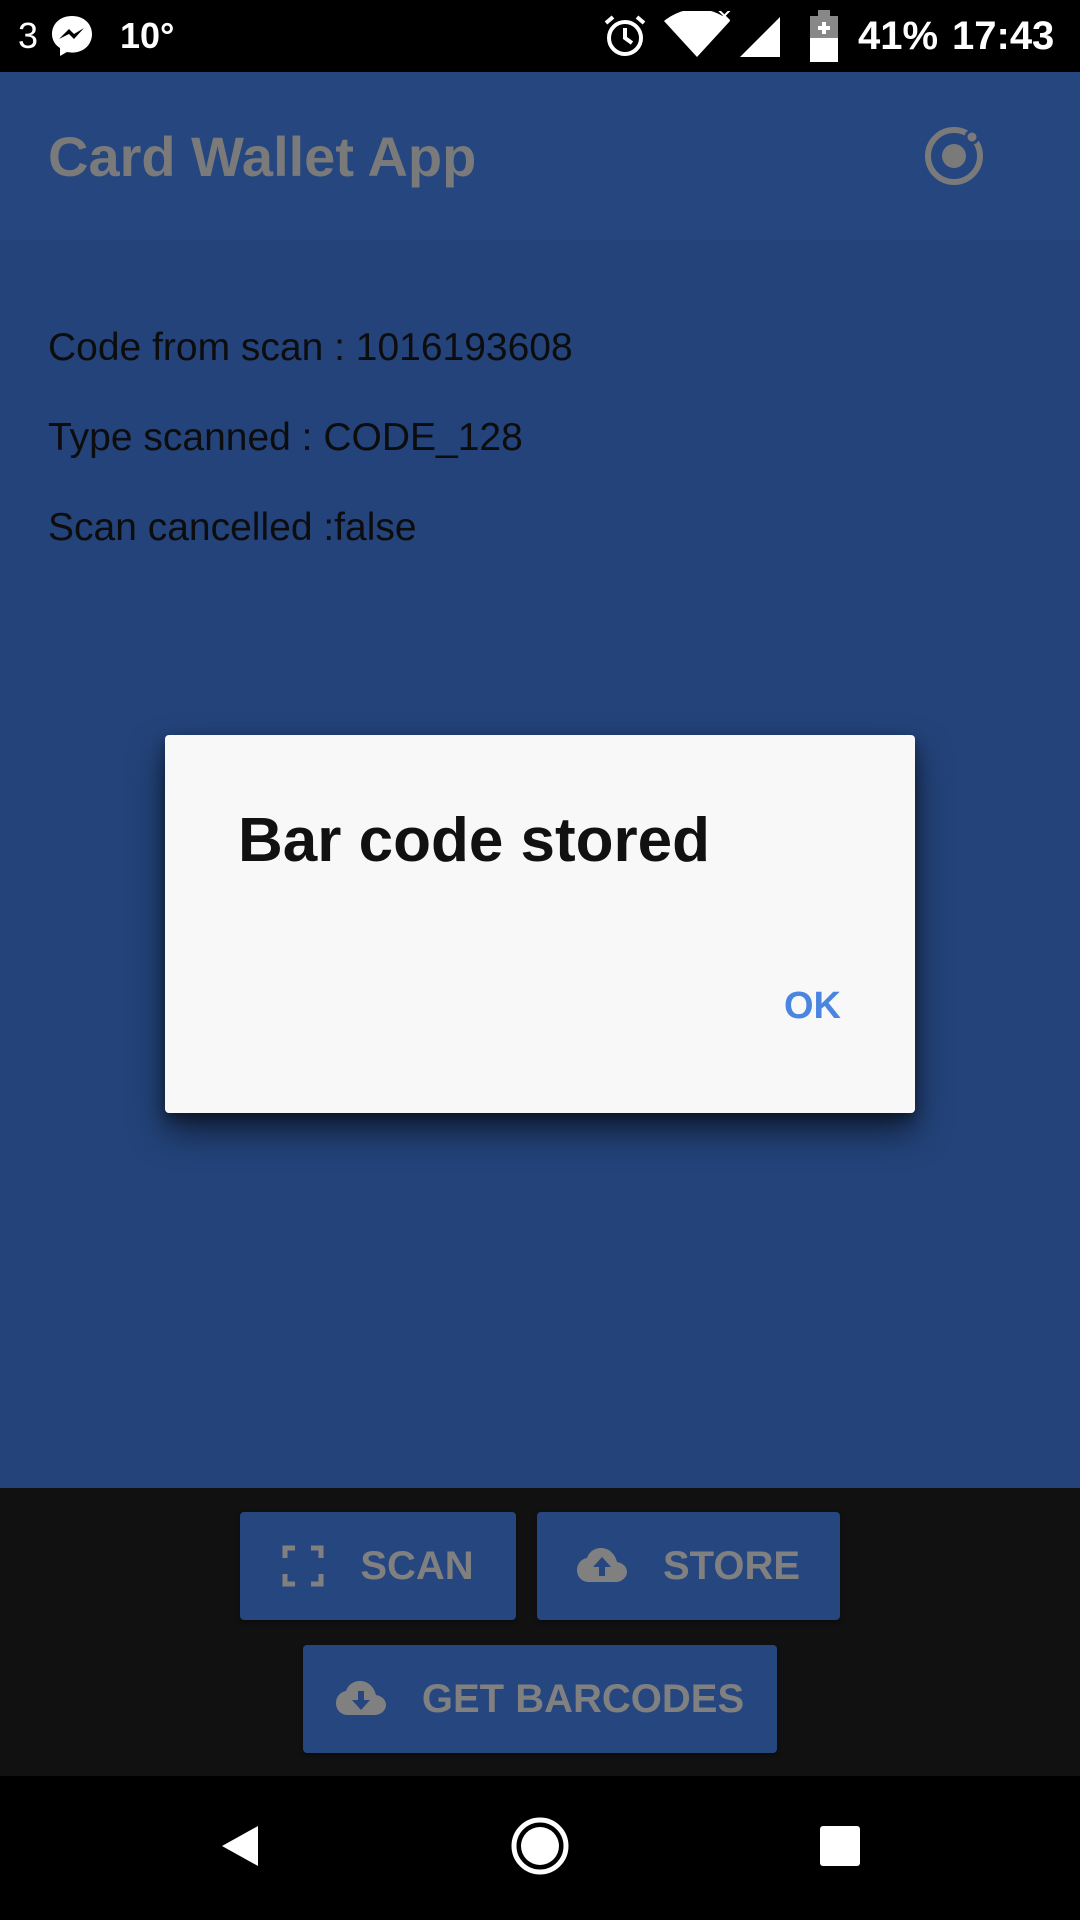 The image size is (1080, 1920). I want to click on recents-button, so click(840, 1848).